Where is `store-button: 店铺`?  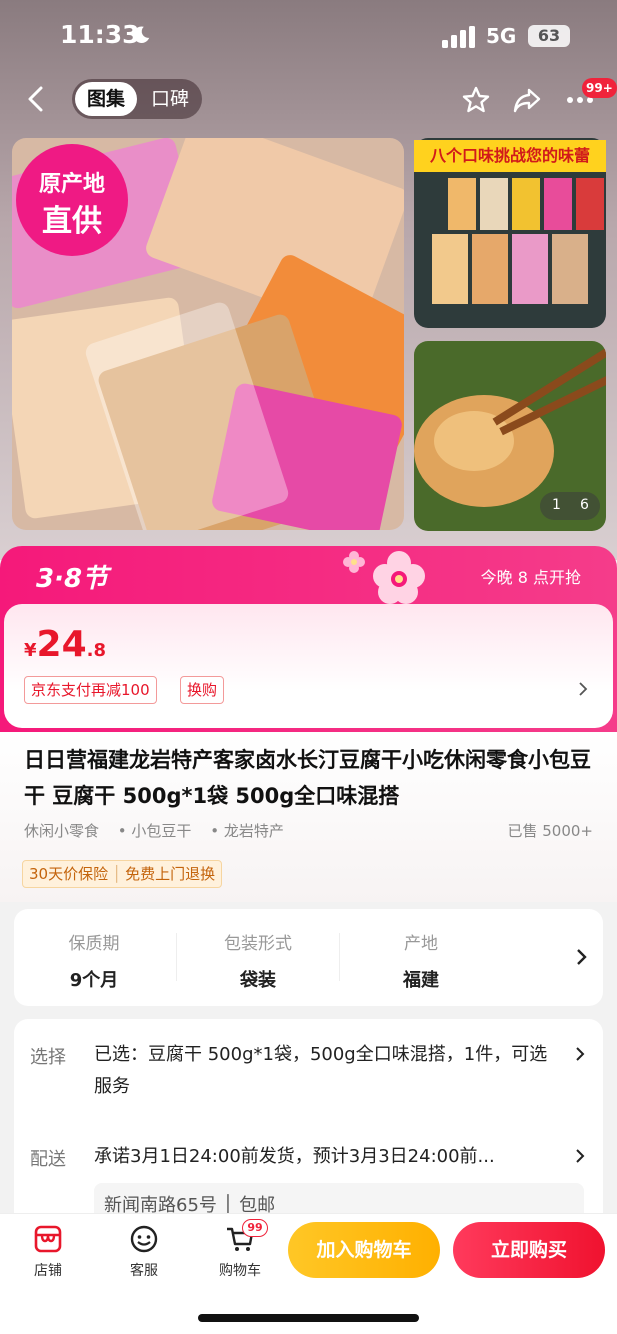
store-button: 店铺 is located at coordinates (48, 1252).